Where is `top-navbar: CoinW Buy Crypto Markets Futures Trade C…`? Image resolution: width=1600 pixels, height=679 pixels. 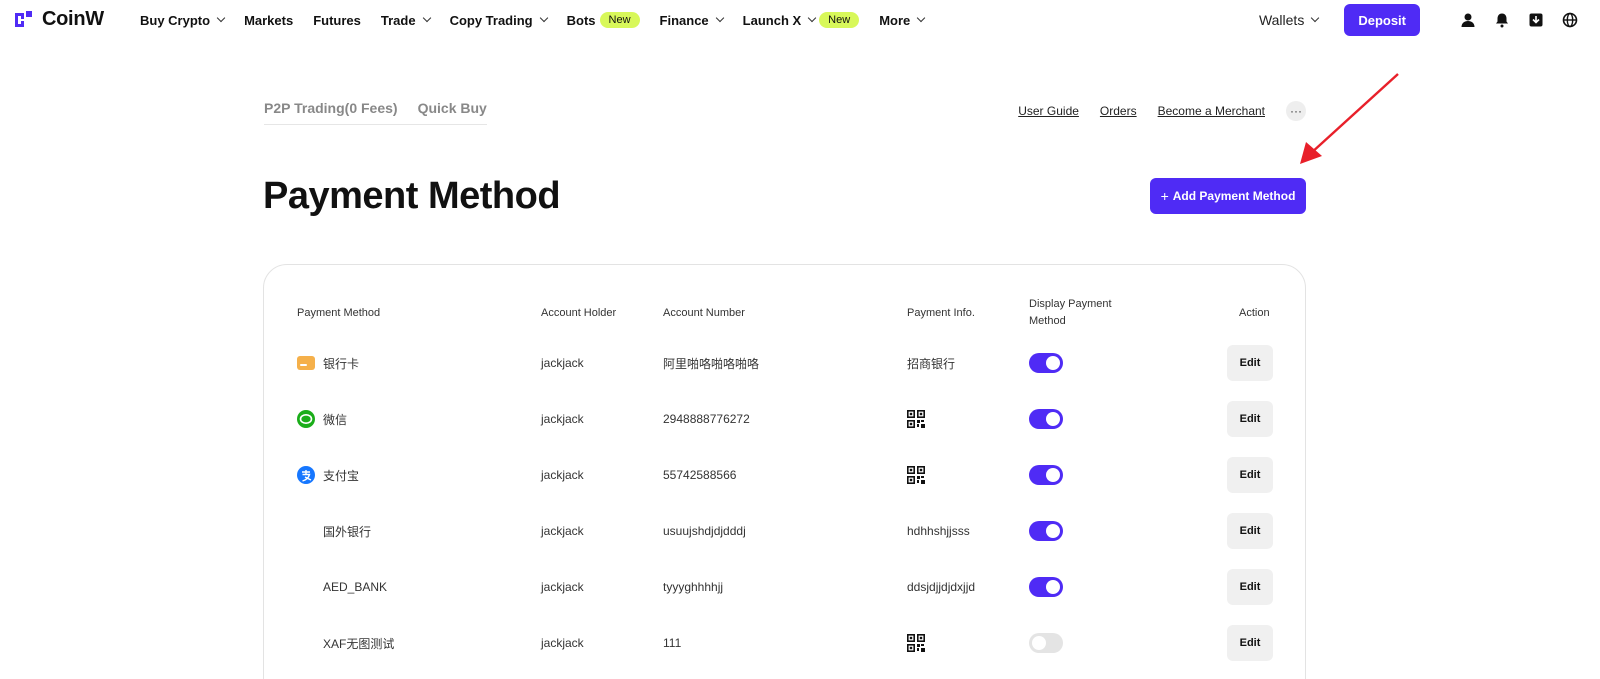
top-navbar: CoinW Buy Crypto Markets Futures Trade C… is located at coordinates (800, 20).